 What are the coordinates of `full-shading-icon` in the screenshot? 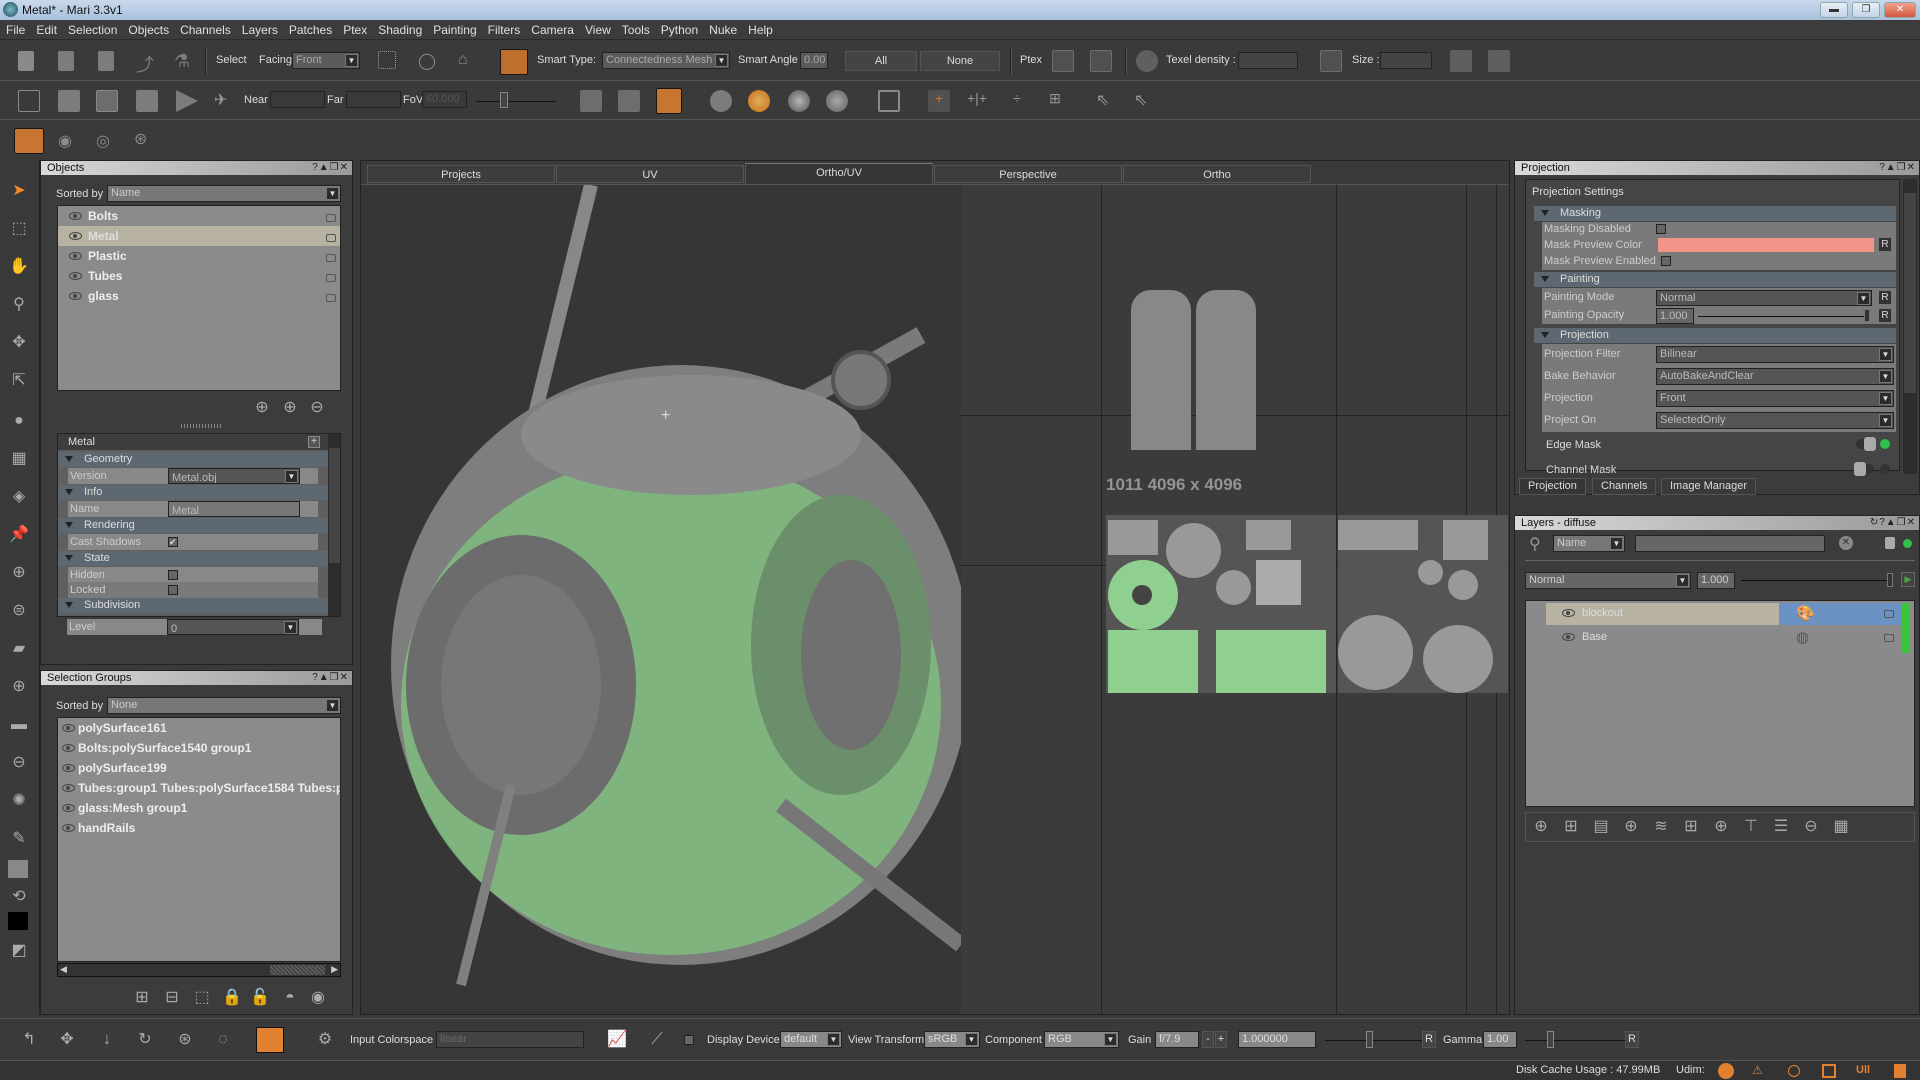 It's located at (837, 101).